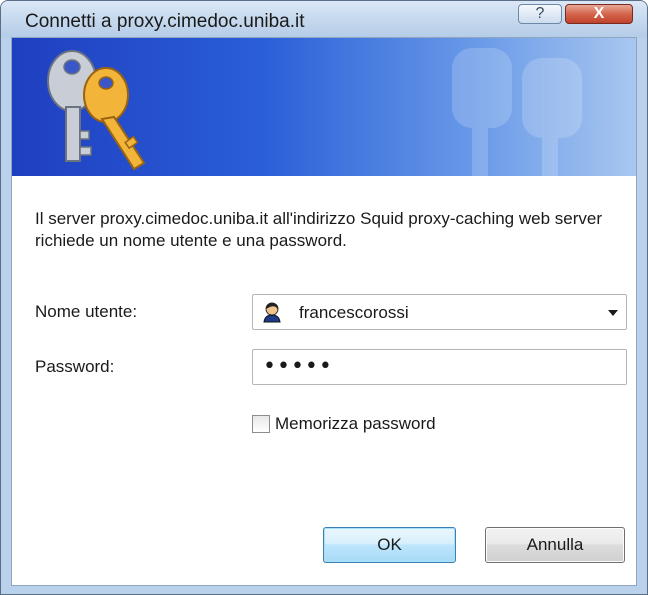 Image resolution: width=648 pixels, height=595 pixels. Describe the element at coordinates (517, 112) in the screenshot. I see `watermark-keys-icon` at that location.